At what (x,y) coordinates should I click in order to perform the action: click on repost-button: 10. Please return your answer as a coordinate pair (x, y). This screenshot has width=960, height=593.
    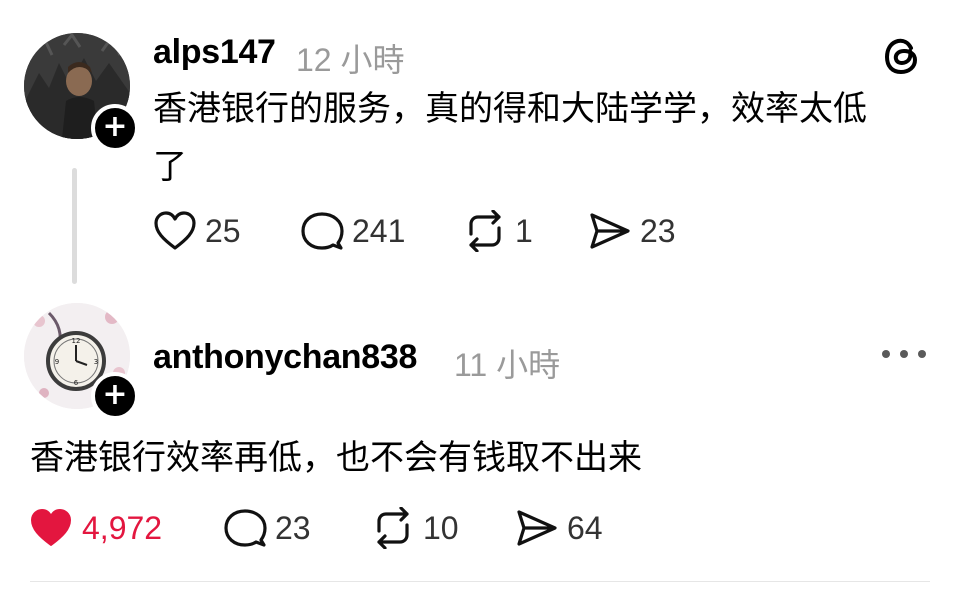
    Looking at the image, I should click on (415, 528).